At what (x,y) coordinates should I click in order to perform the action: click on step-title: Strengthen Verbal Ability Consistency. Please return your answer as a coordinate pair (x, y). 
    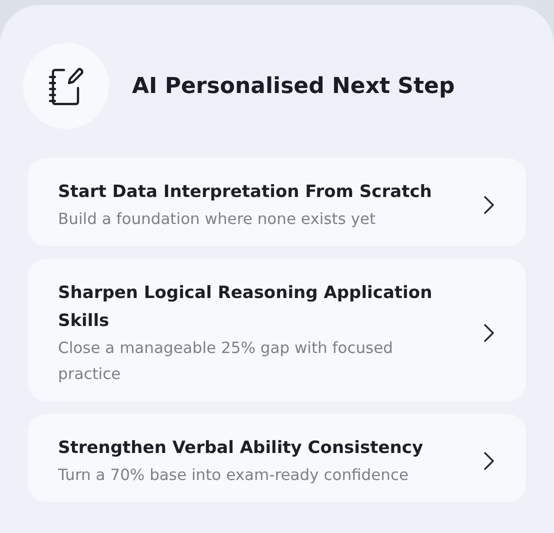
    Looking at the image, I should click on (241, 448).